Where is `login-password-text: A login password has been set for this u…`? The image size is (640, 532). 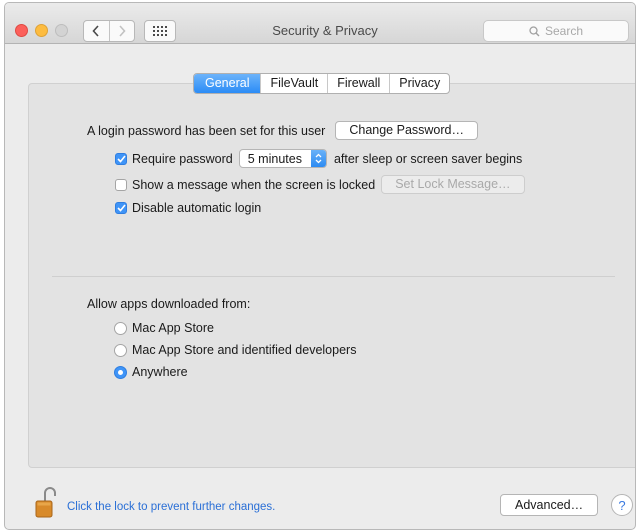 login-password-text: A login password has been set for this u… is located at coordinates (206, 130).